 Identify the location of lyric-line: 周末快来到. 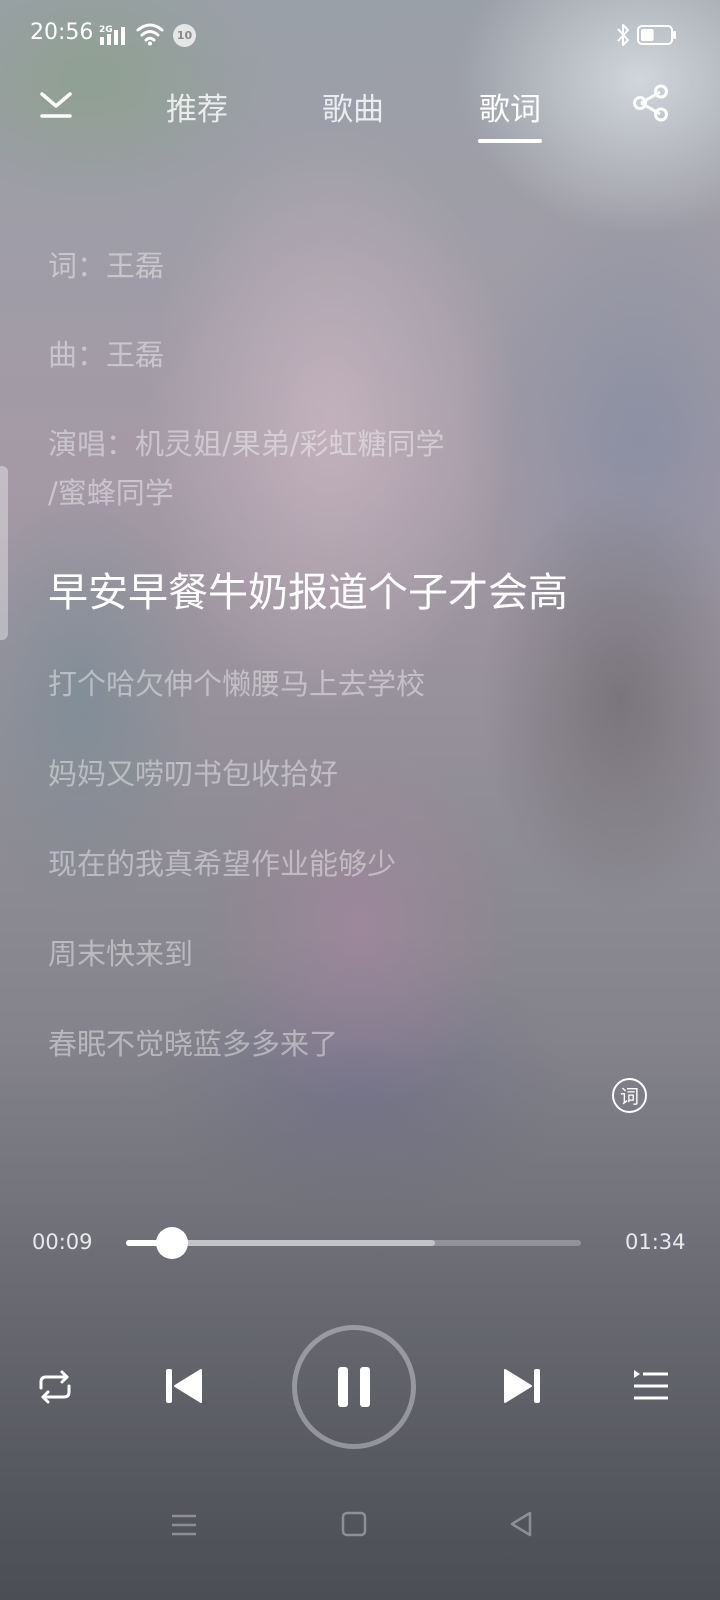
(121, 954).